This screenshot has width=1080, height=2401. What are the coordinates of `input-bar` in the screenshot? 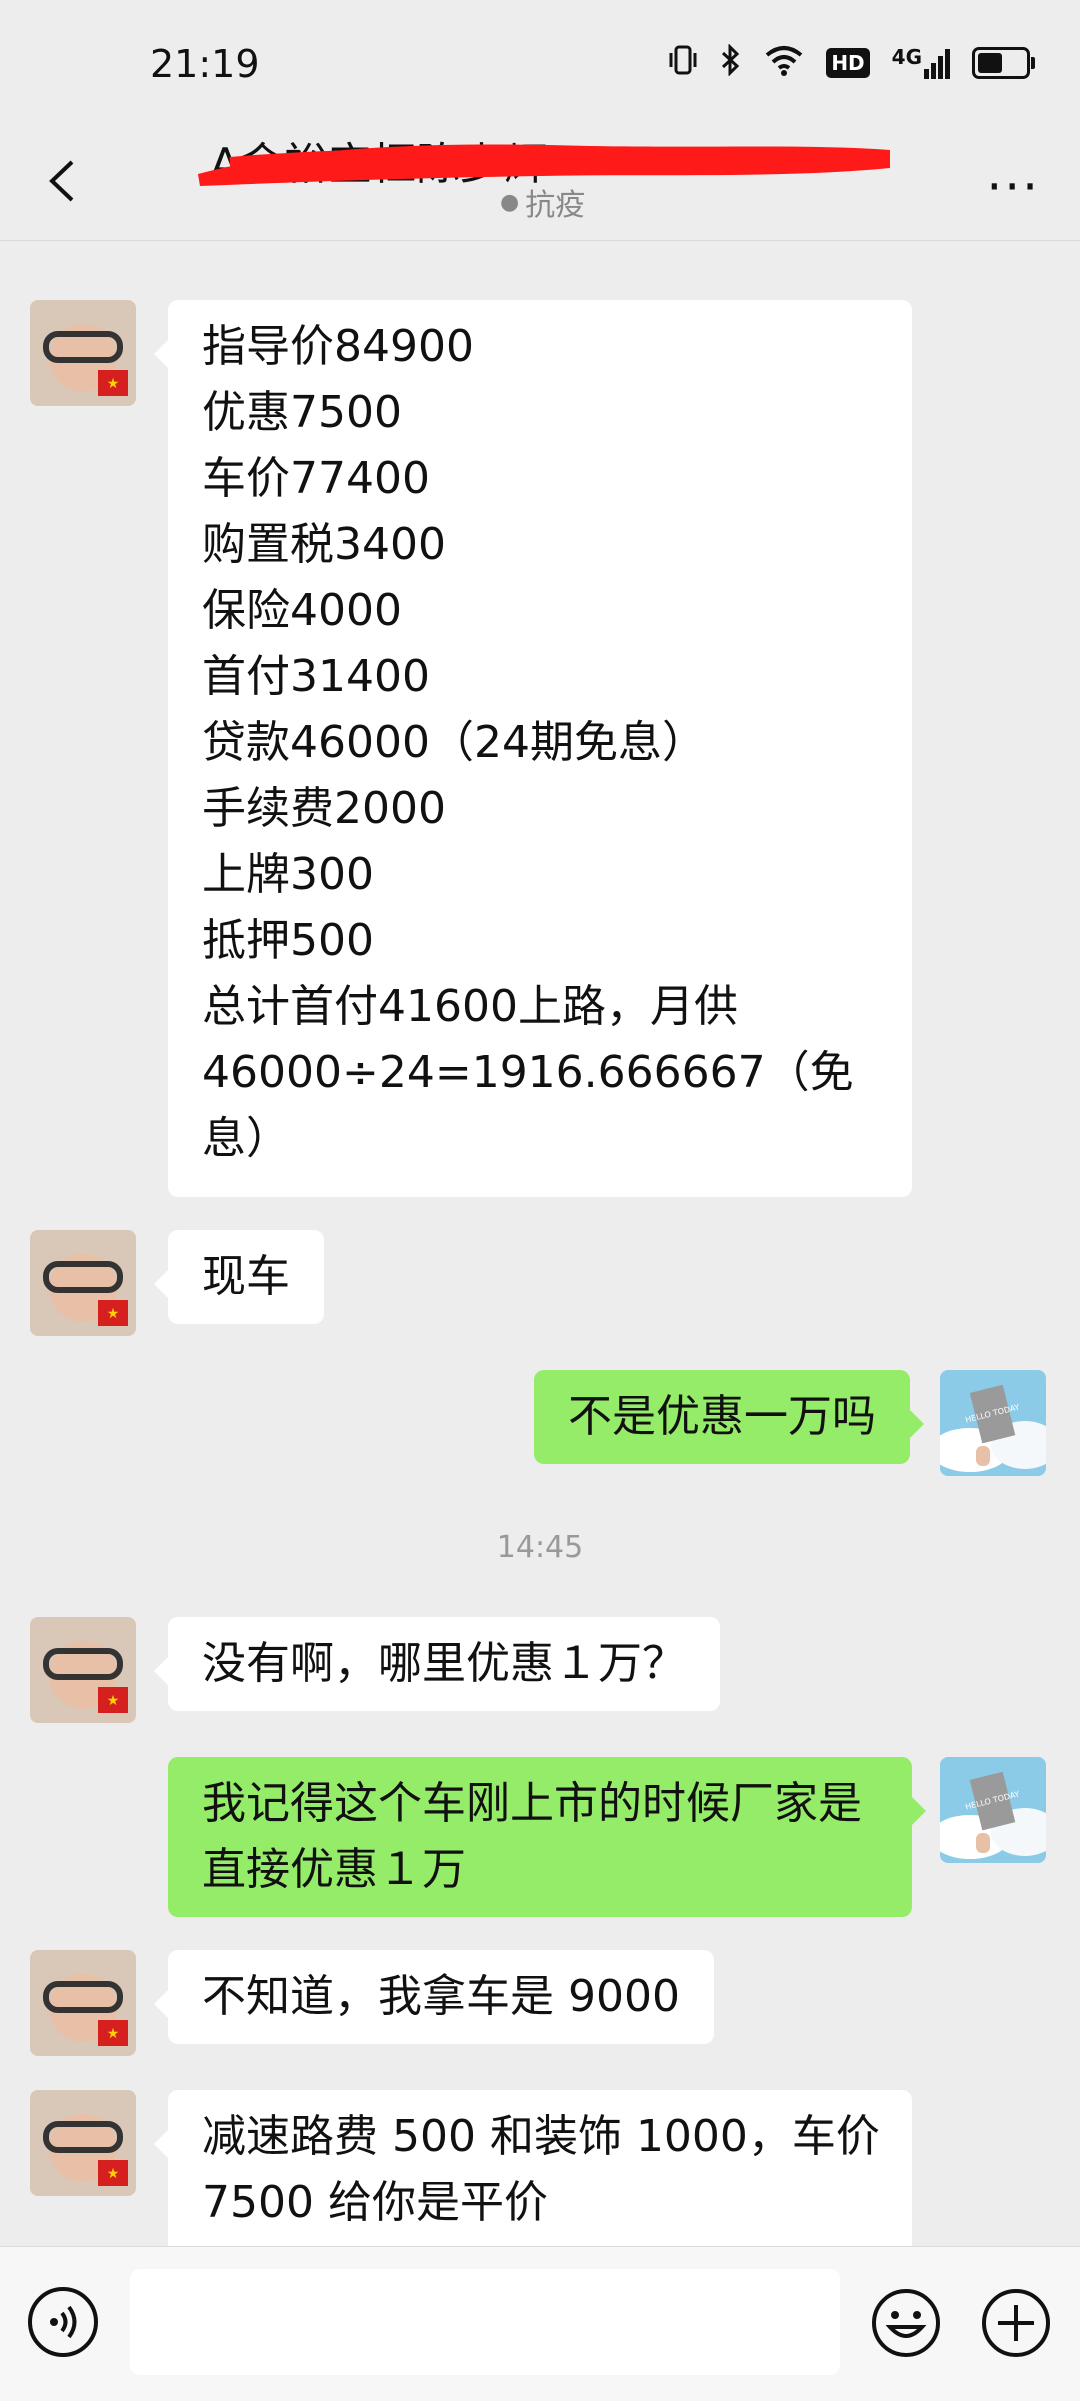 It's located at (540, 2323).